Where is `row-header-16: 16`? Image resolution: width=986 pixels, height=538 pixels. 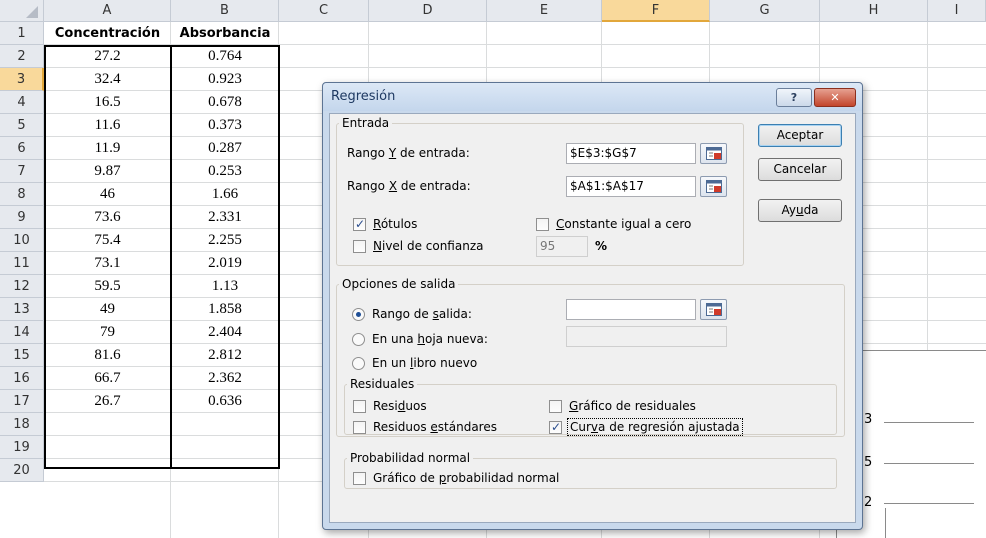
row-header-16: 16 is located at coordinates (22, 378).